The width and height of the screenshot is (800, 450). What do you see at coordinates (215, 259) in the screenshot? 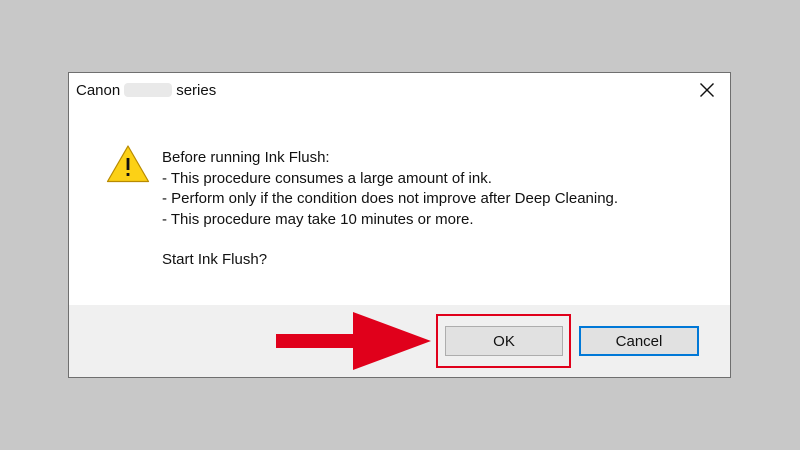
I see `message-question: Start Ink Flush?` at bounding box center [215, 259].